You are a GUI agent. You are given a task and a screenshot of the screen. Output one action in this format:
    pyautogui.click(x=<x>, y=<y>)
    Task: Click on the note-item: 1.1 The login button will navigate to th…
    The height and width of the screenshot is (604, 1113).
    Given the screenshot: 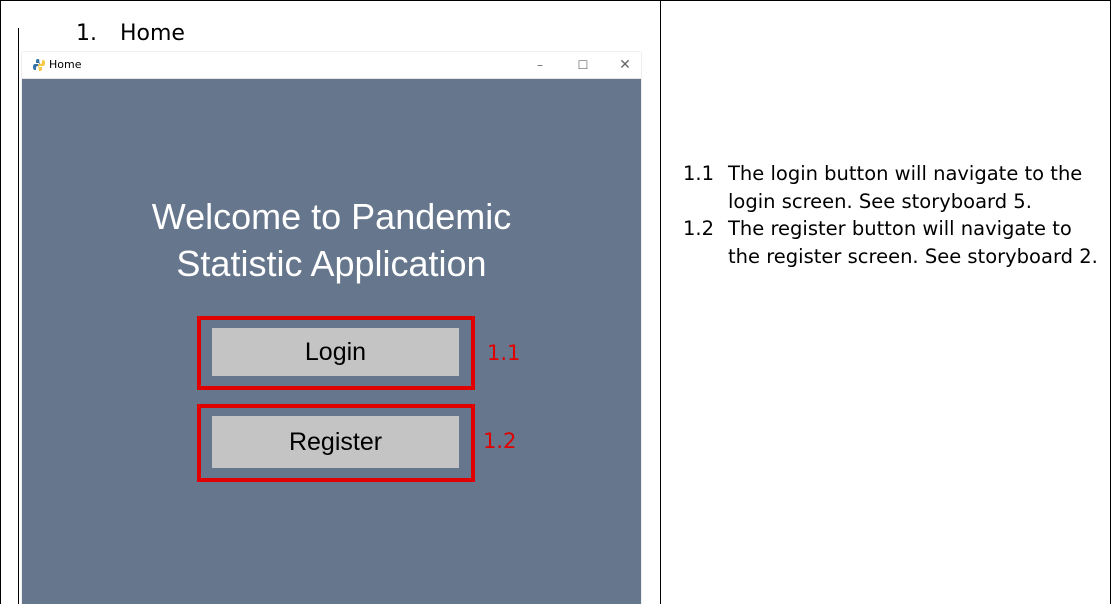 What is the action you would take?
    pyautogui.click(x=893, y=187)
    